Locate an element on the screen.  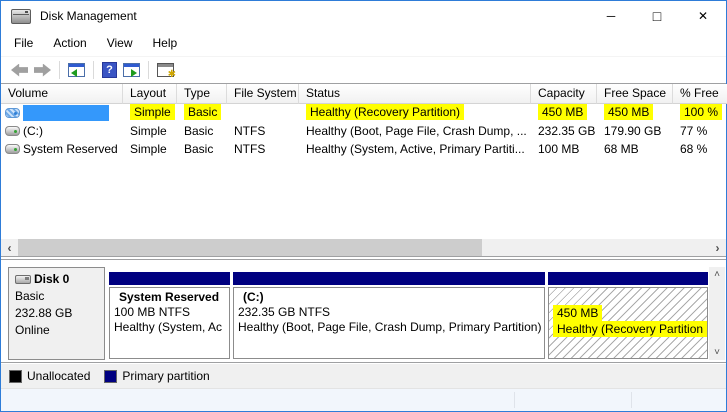
capacity-cell: 100 MB is located at coordinates (559, 149).